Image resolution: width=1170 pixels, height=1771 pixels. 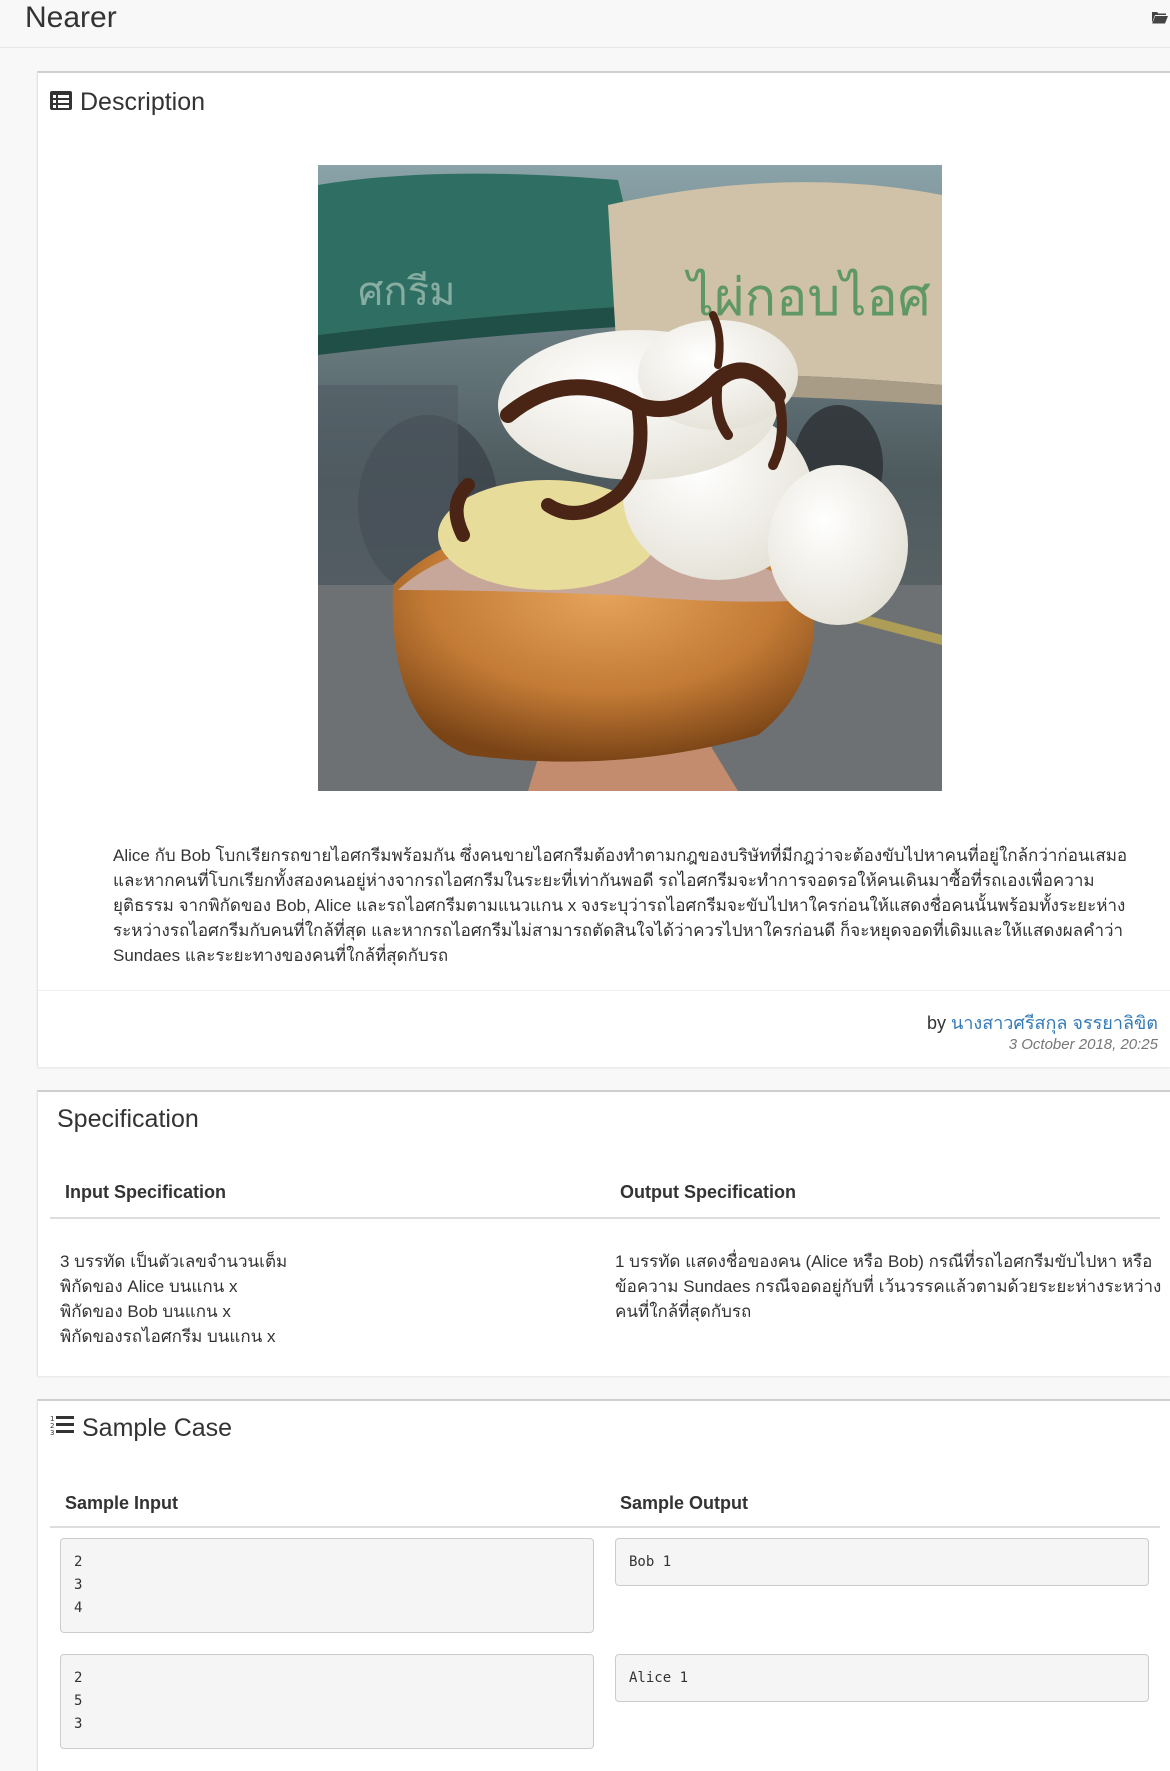 What do you see at coordinates (807, 298) in the screenshot?
I see `svg-text: ไผ่กอบไอศ` at bounding box center [807, 298].